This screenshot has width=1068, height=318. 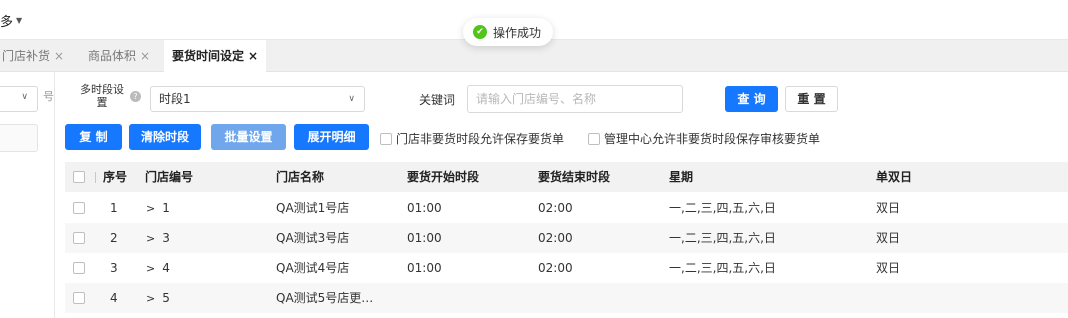 I want to click on tab-store-replenish: 门店补货 ×, so click(x=33, y=56).